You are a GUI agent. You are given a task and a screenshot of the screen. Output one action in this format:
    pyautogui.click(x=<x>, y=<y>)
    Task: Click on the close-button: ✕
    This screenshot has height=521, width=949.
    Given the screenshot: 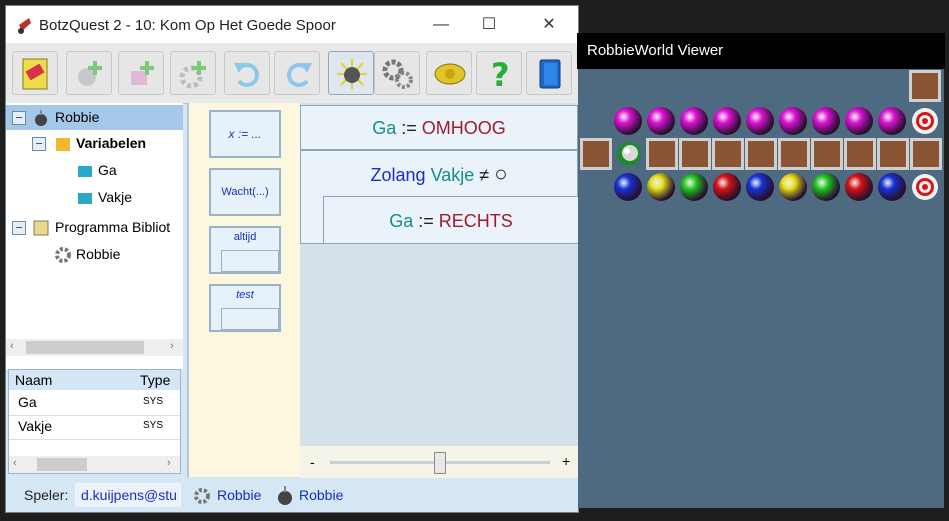 What is the action you would take?
    pyautogui.click(x=549, y=24)
    